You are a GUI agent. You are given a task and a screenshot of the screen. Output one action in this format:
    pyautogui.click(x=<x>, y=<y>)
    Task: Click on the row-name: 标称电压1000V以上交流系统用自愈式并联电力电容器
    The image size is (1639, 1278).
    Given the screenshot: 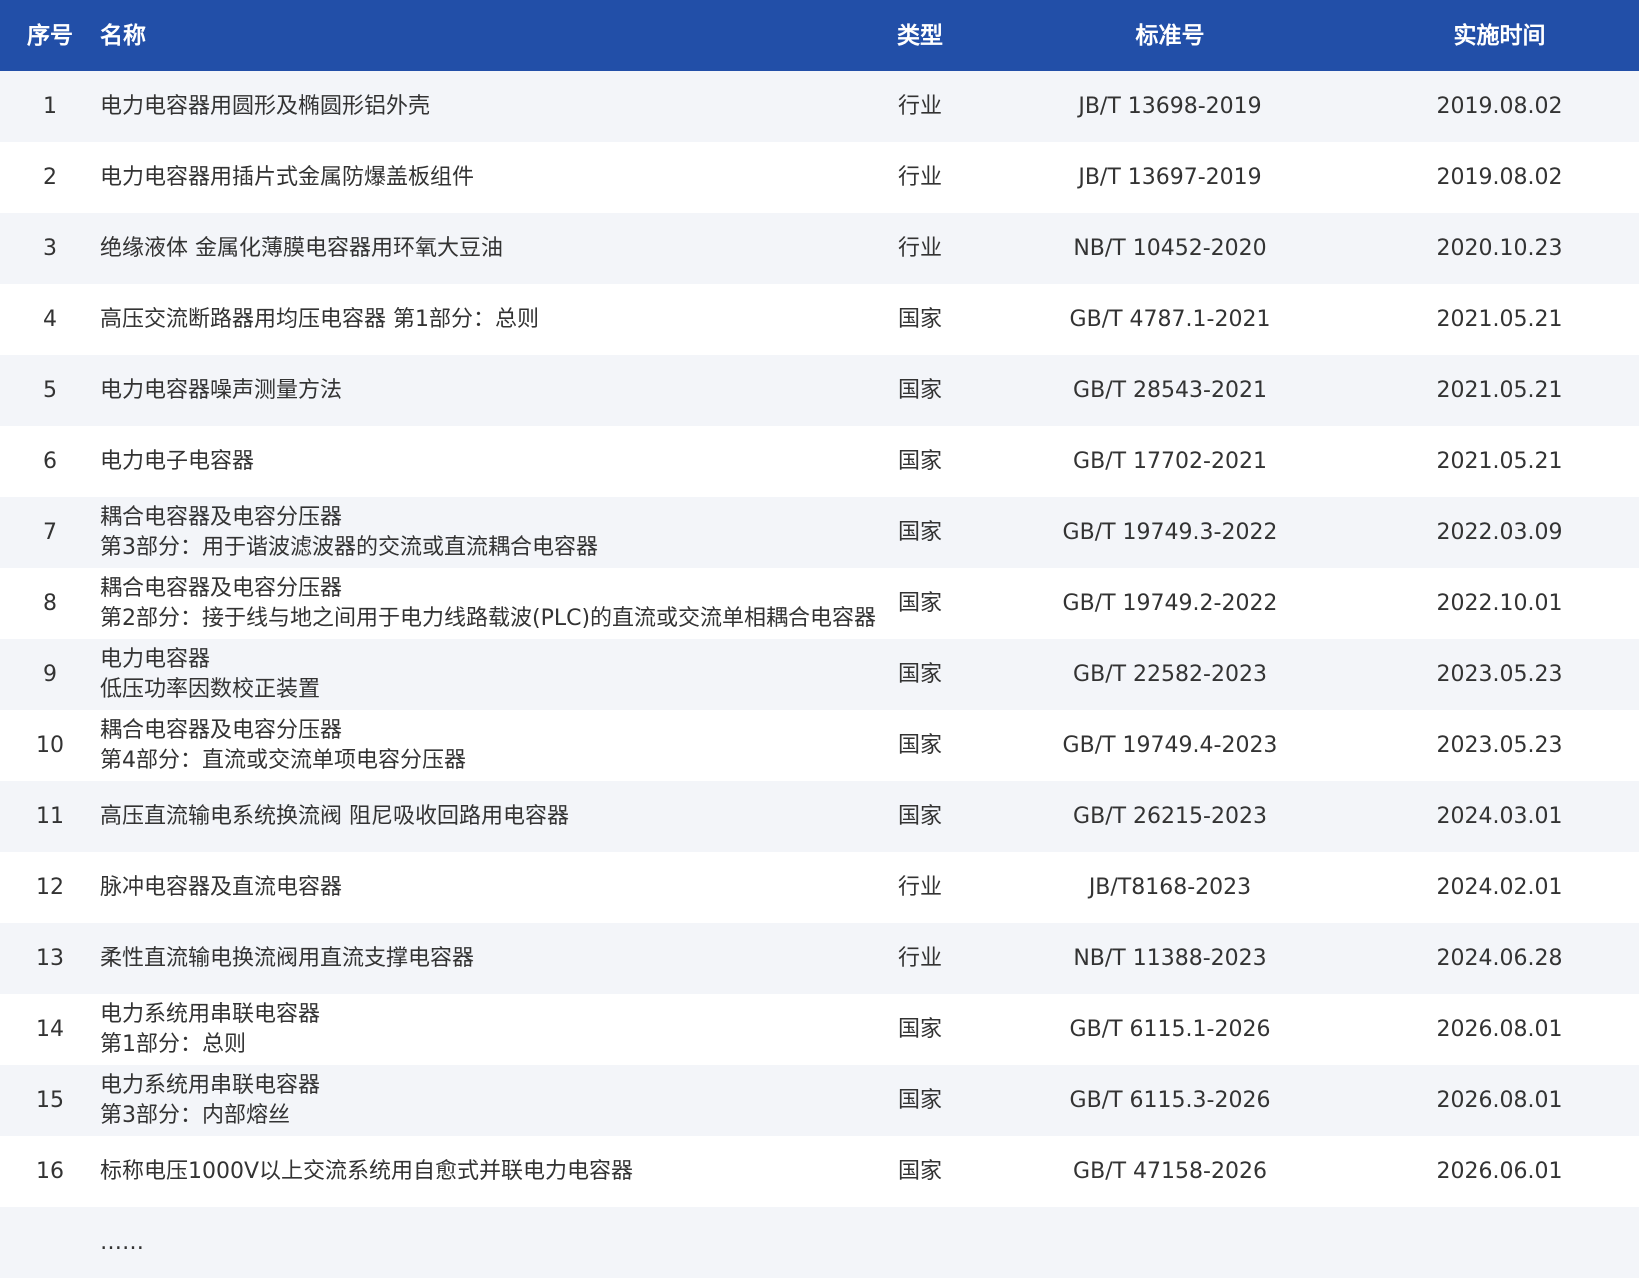 What is the action you would take?
    pyautogui.click(x=480, y=1172)
    